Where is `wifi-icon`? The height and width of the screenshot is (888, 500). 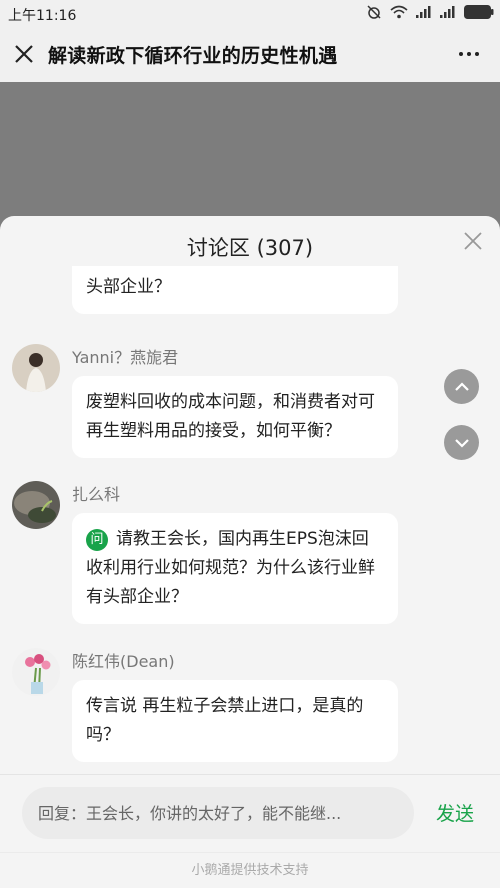
wifi-icon is located at coordinates (399, 12).